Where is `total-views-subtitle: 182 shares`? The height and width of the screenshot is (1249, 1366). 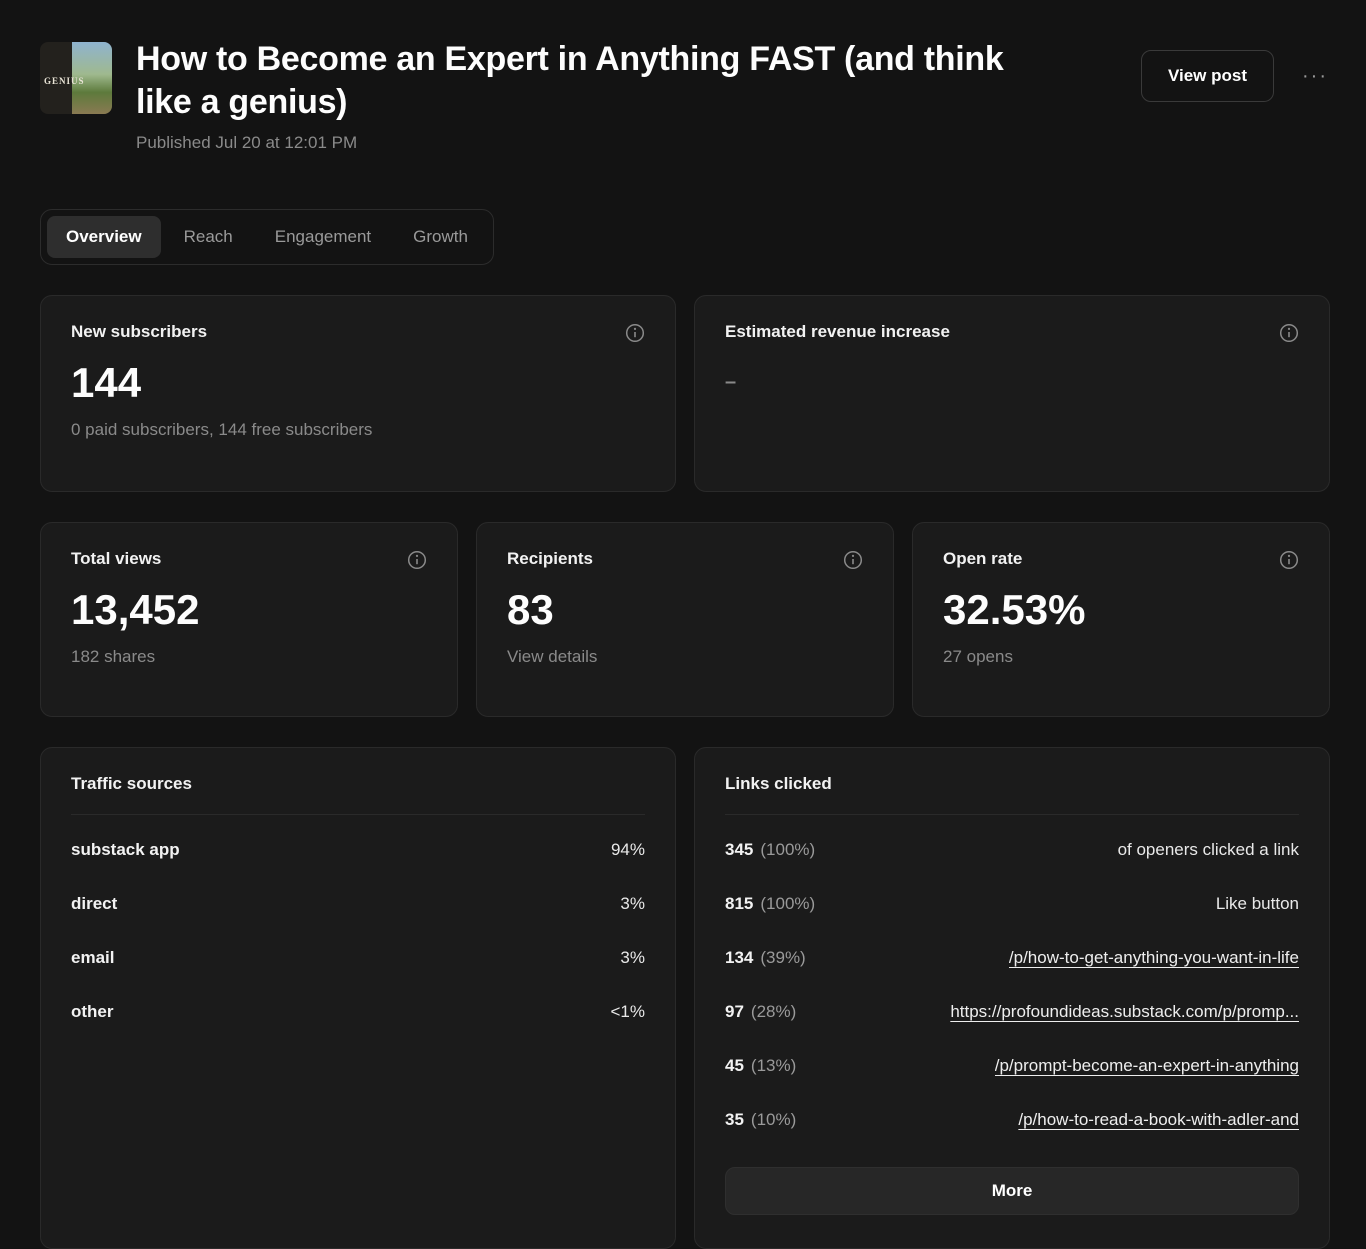
total-views-subtitle: 182 shares is located at coordinates (113, 656).